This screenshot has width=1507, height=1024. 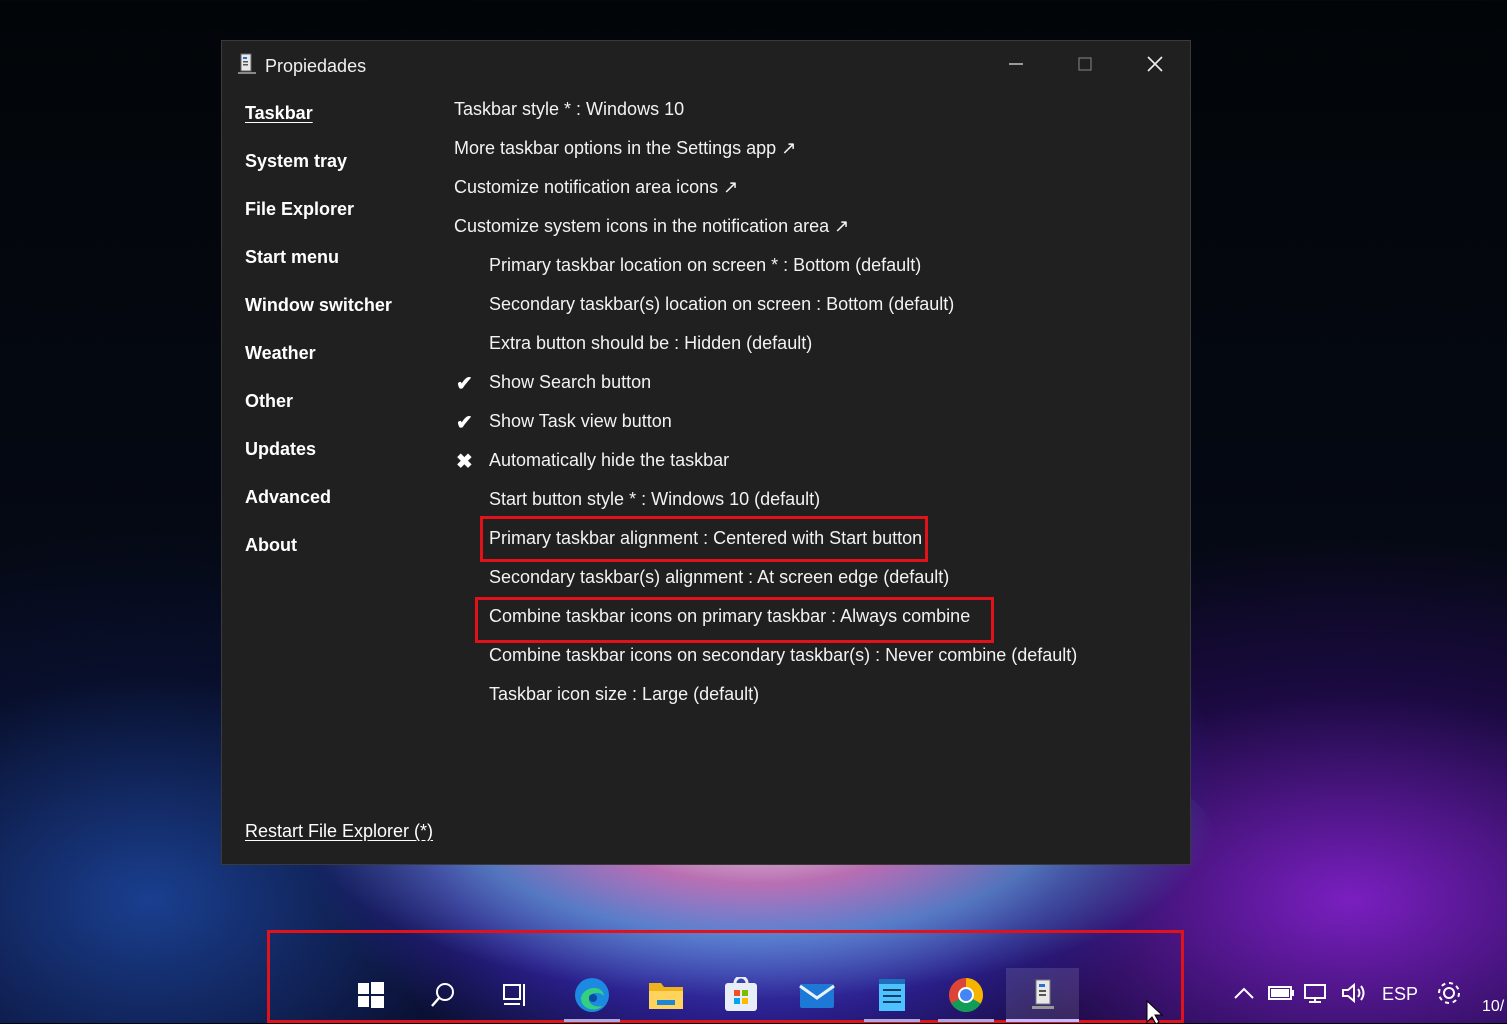 I want to click on cross-icon: ✖, so click(x=464, y=462).